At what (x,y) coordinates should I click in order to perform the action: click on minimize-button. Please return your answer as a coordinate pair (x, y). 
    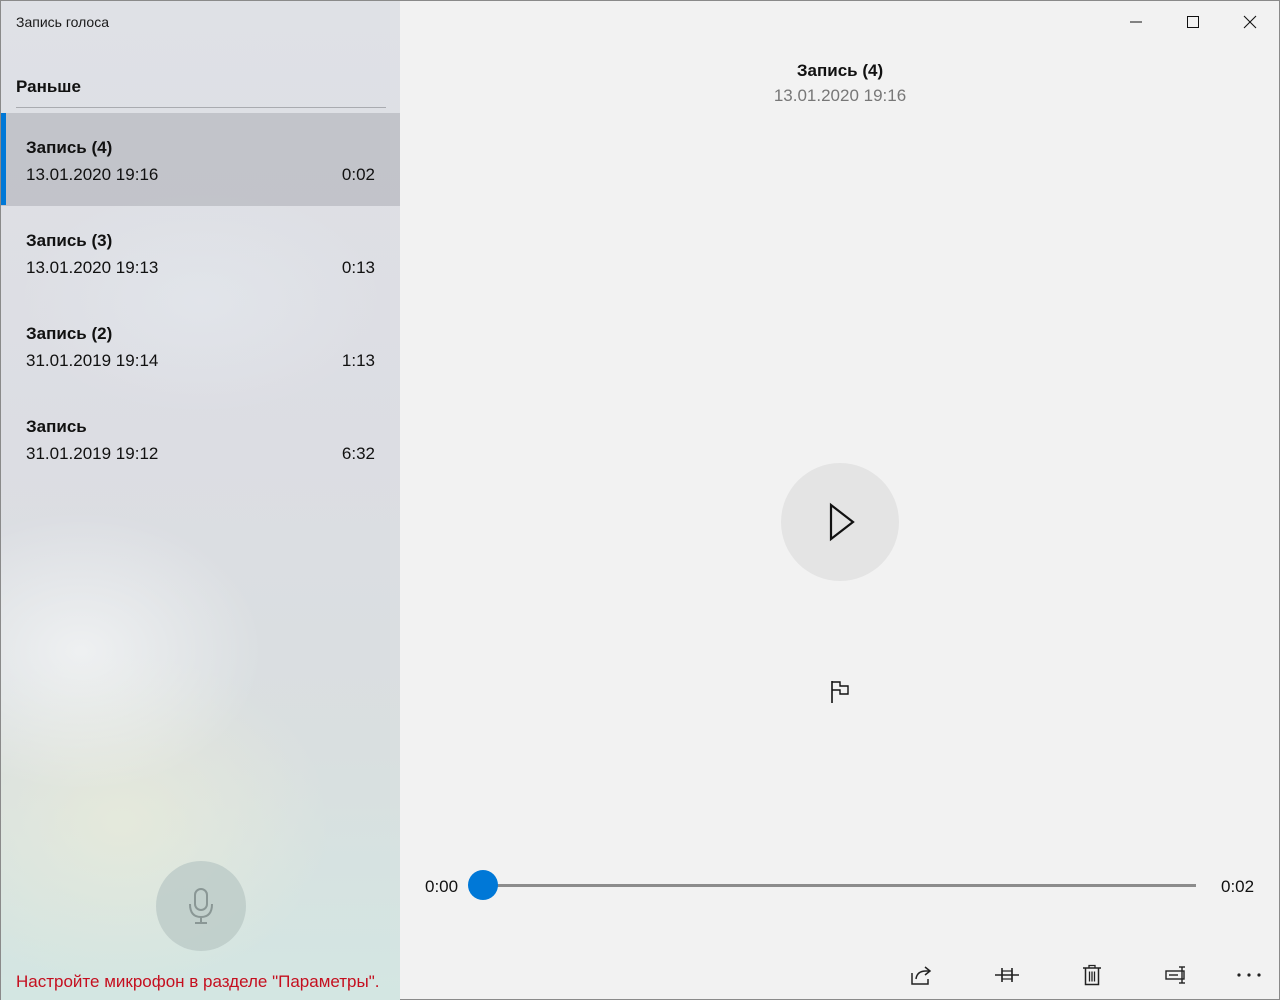
    Looking at the image, I should click on (1135, 22).